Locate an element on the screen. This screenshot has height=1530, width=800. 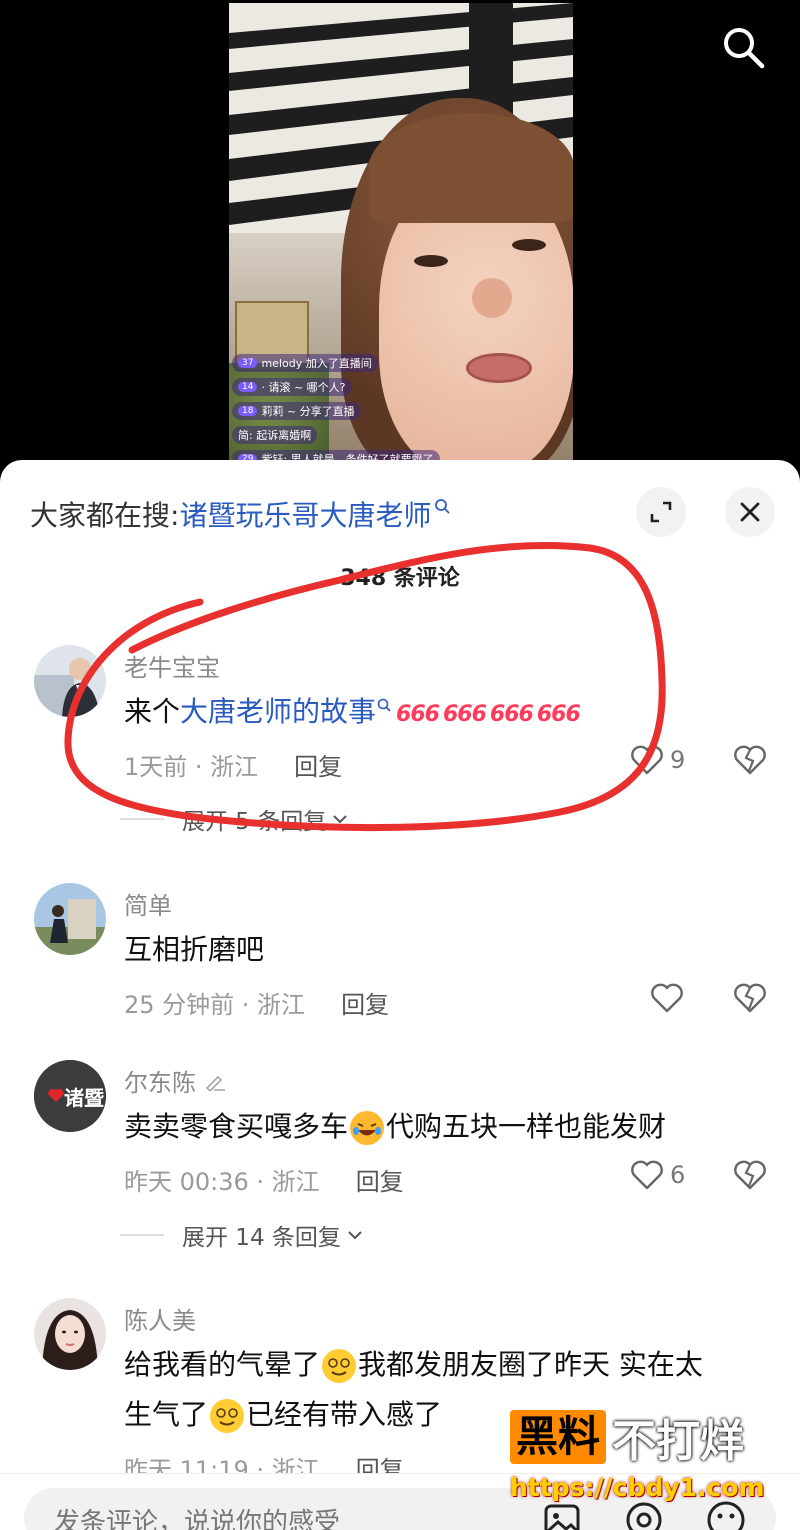
comment-text: 来个大唐老师的故事 666 666 666 666 is located at coordinates (444, 713).